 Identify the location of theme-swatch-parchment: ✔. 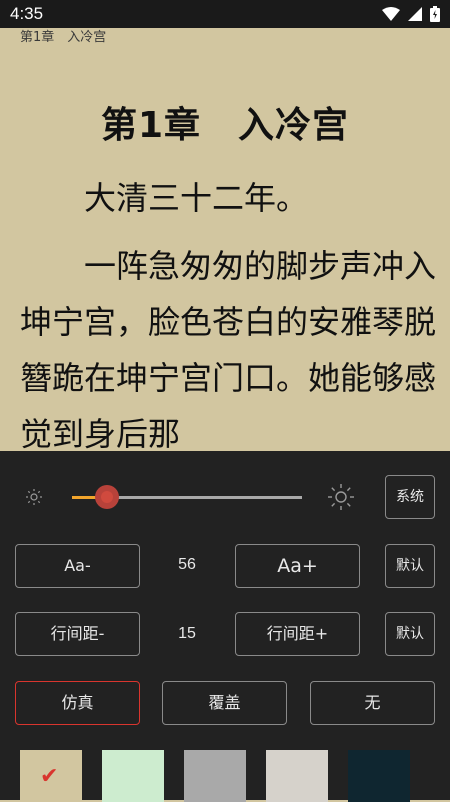
(51, 776).